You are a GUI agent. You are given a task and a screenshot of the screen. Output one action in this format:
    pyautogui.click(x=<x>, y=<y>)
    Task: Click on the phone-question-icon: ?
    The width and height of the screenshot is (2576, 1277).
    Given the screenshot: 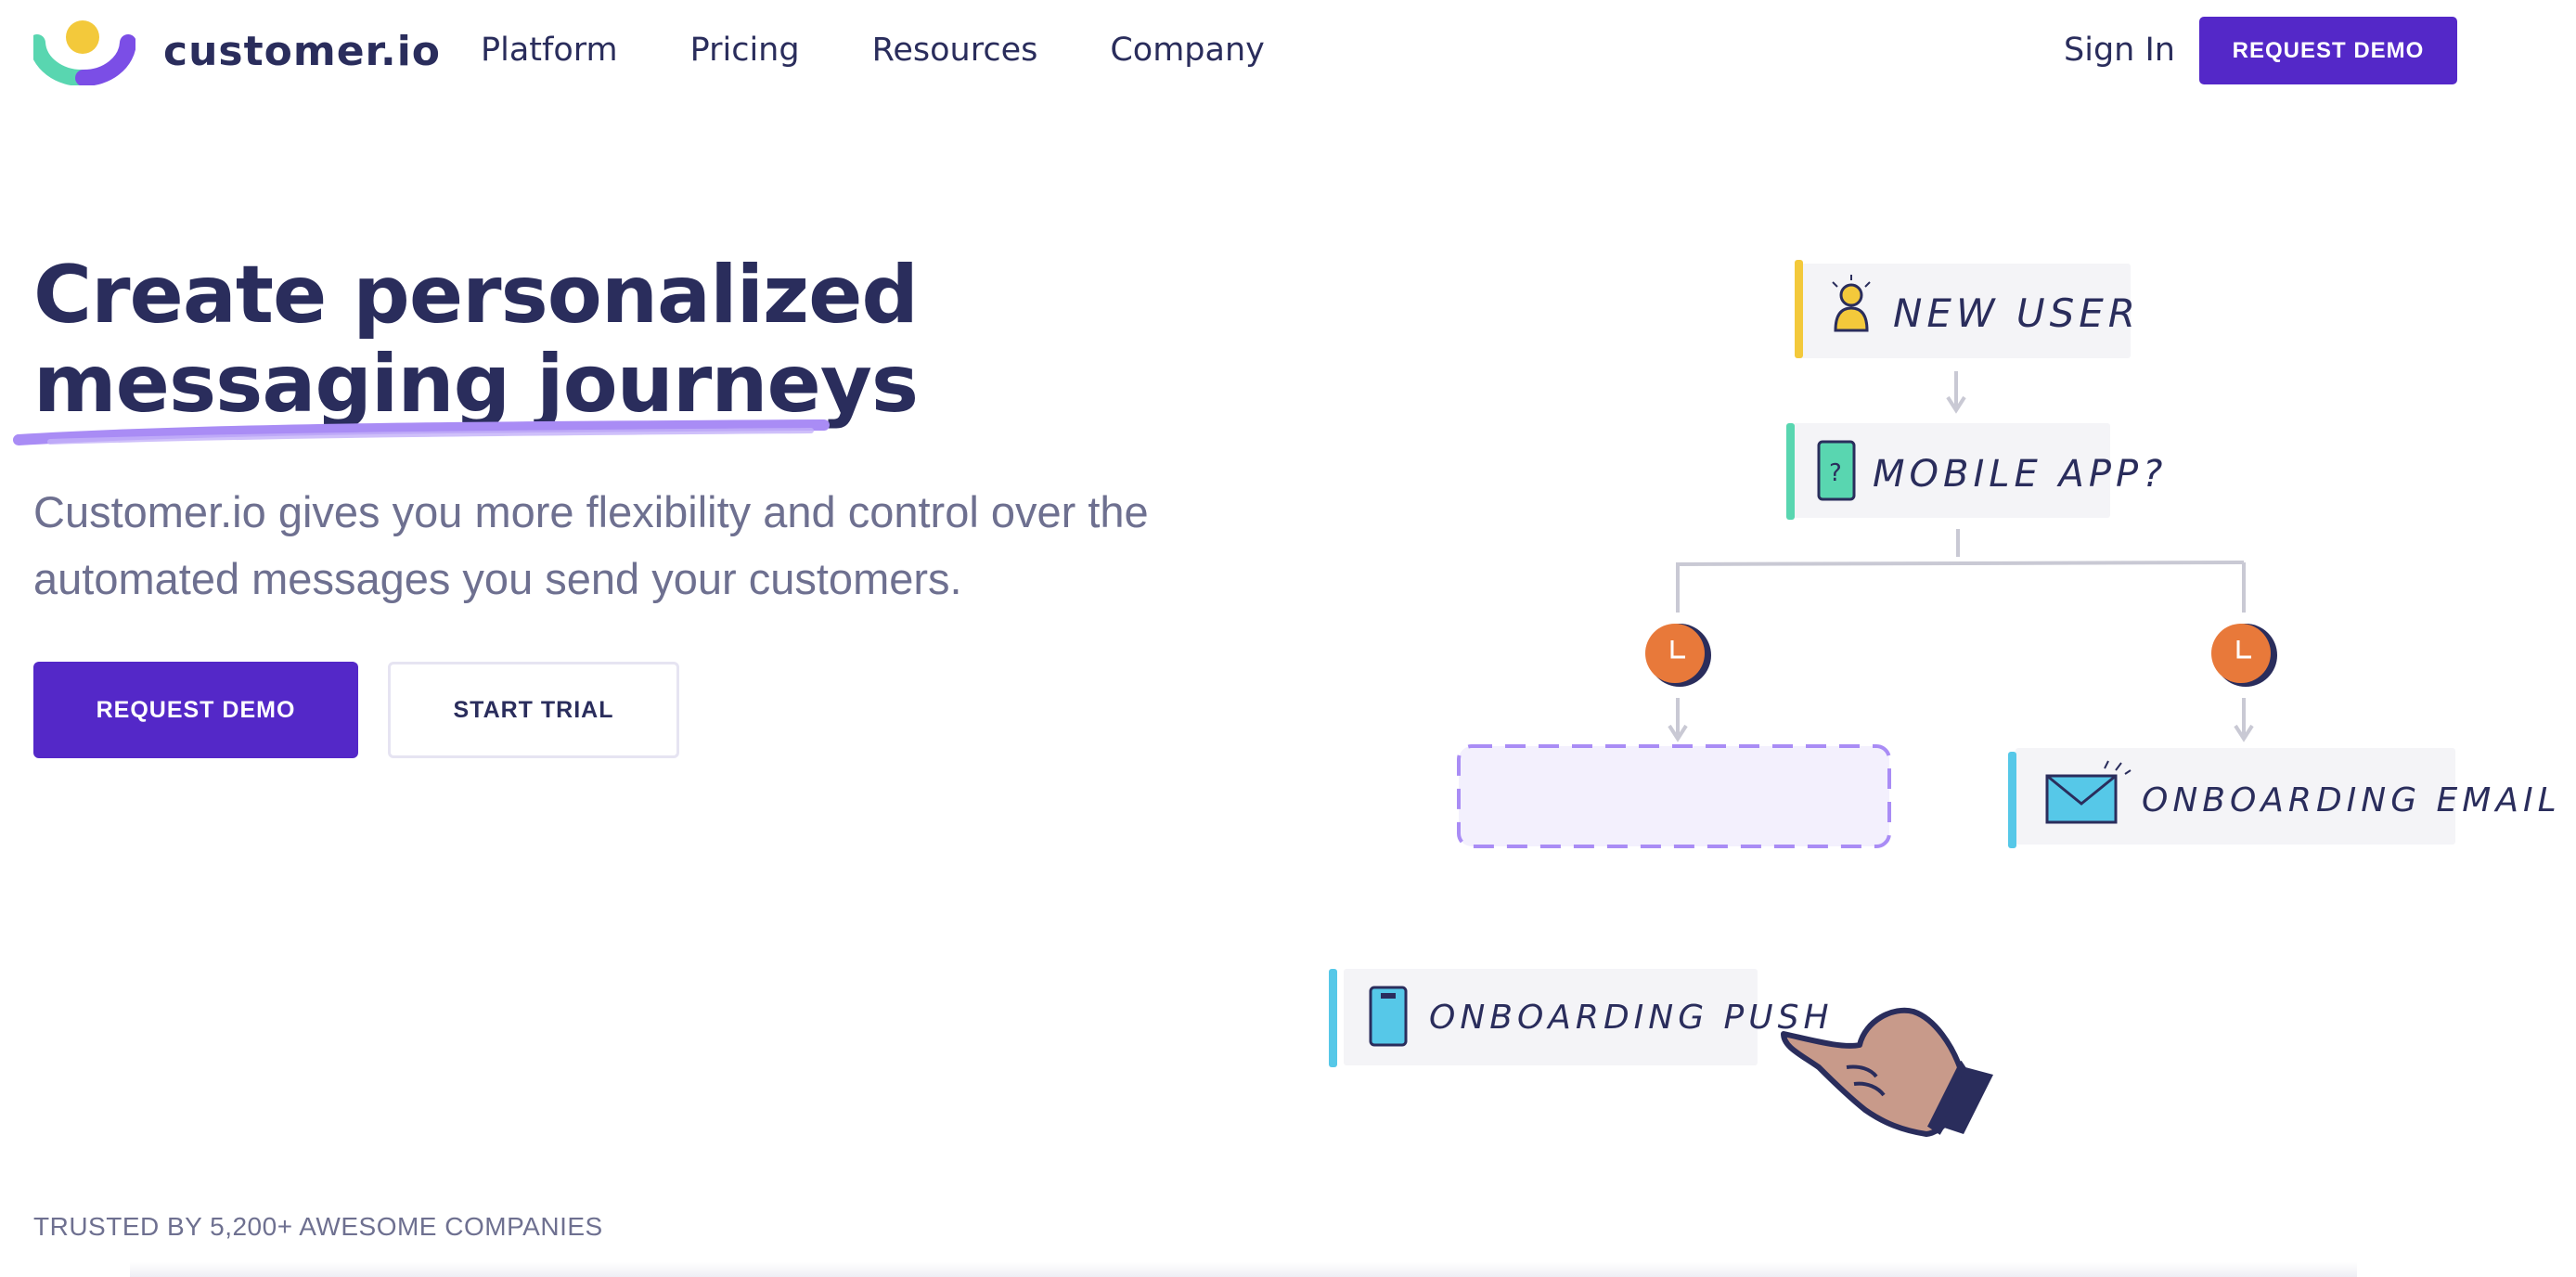 What is the action you would take?
    pyautogui.click(x=1836, y=471)
    